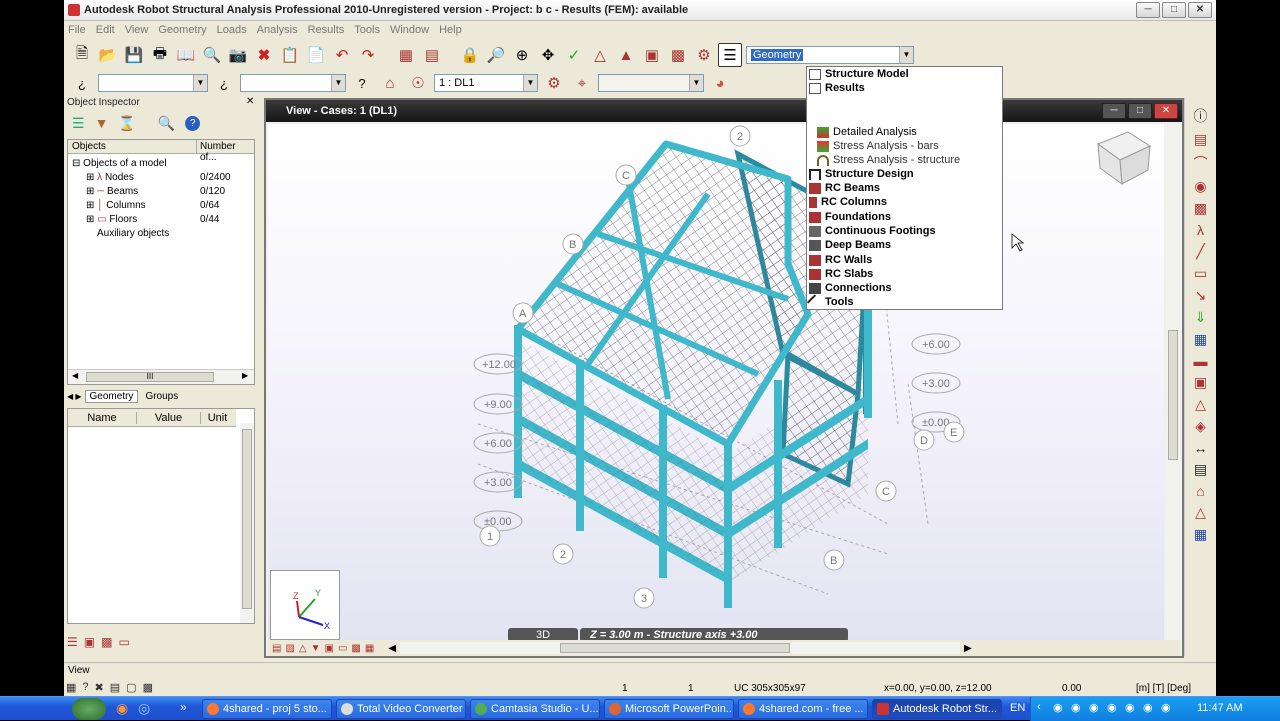 This screenshot has width=1280, height=721. I want to click on menu-tools: Tools, so click(367, 30).